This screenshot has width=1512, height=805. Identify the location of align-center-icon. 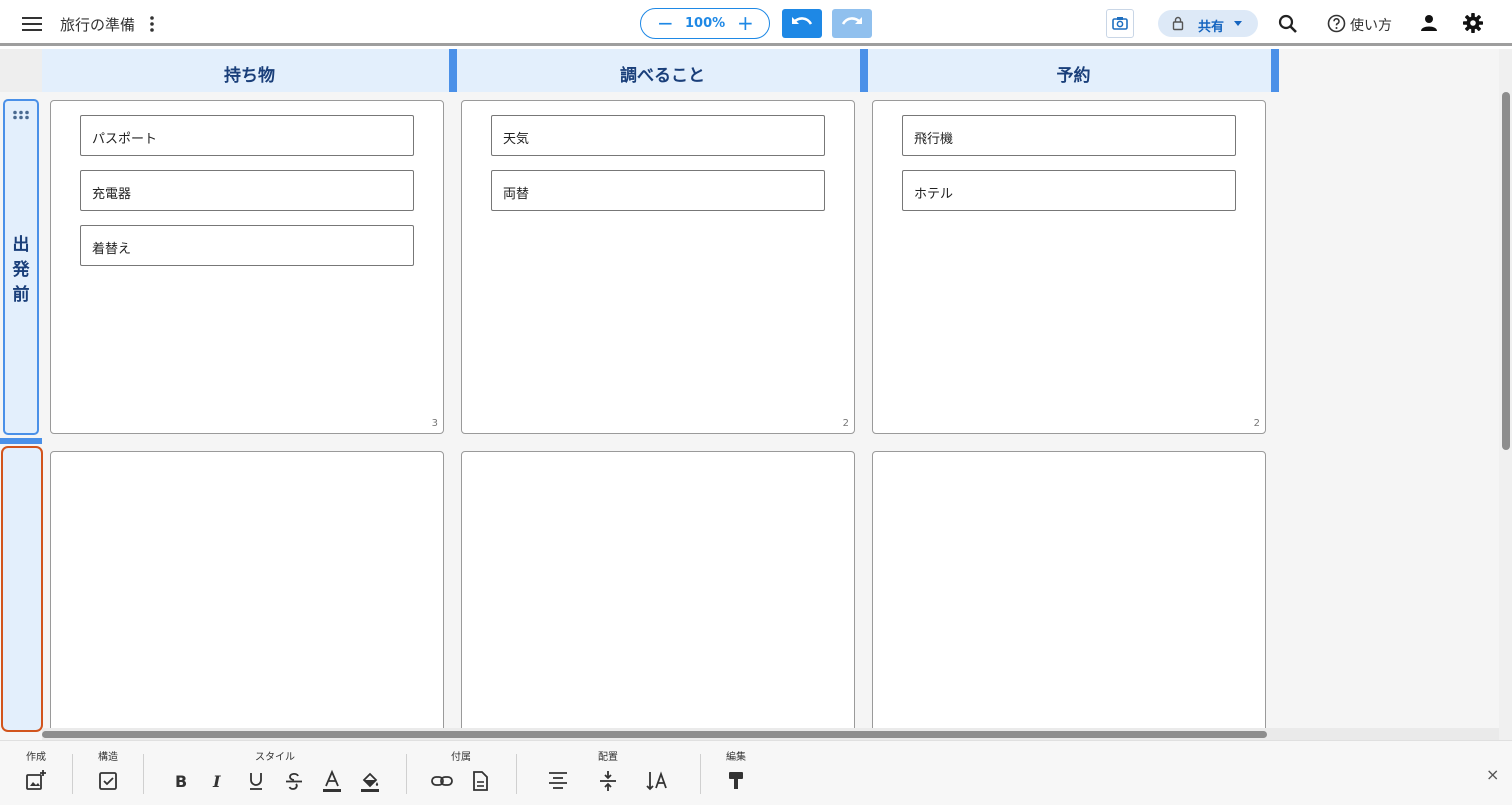
(558, 781).